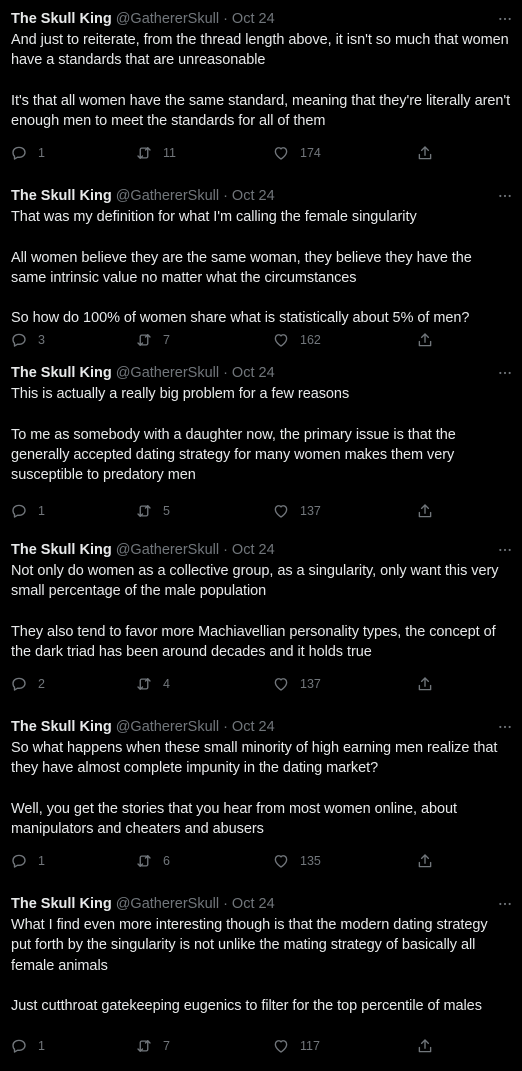 The height and width of the screenshot is (1071, 522). I want to click on retweet-count: 7, so click(166, 1046).